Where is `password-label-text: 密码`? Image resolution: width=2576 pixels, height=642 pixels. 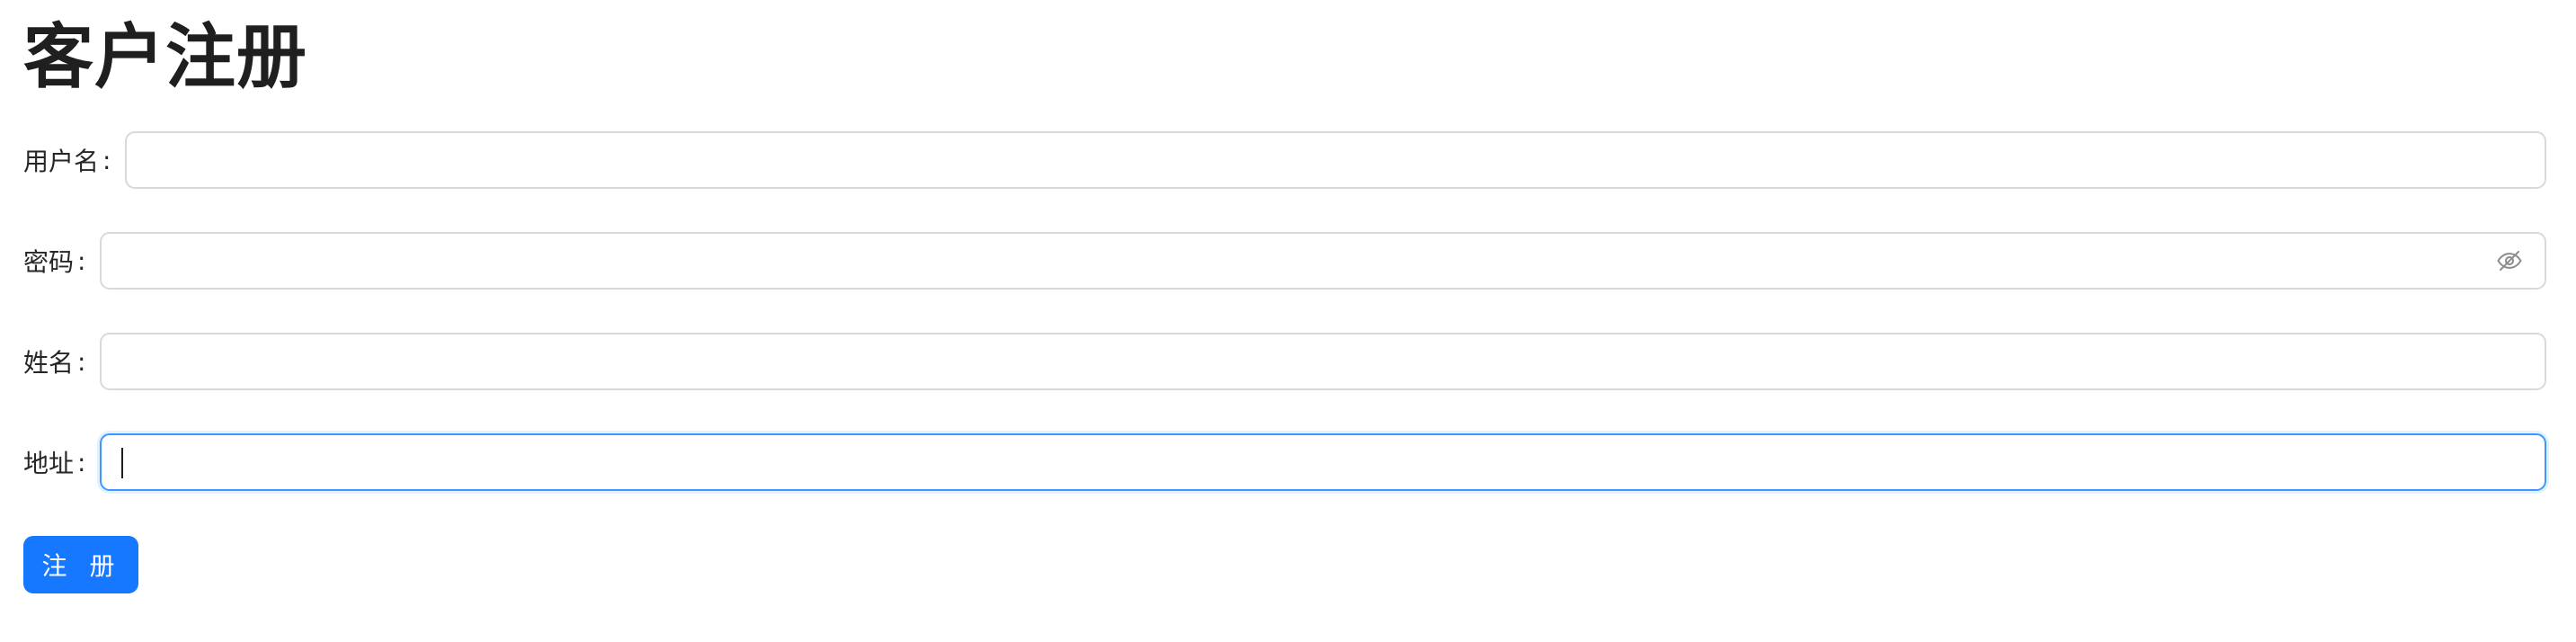
password-label-text: 密码 is located at coordinates (49, 262).